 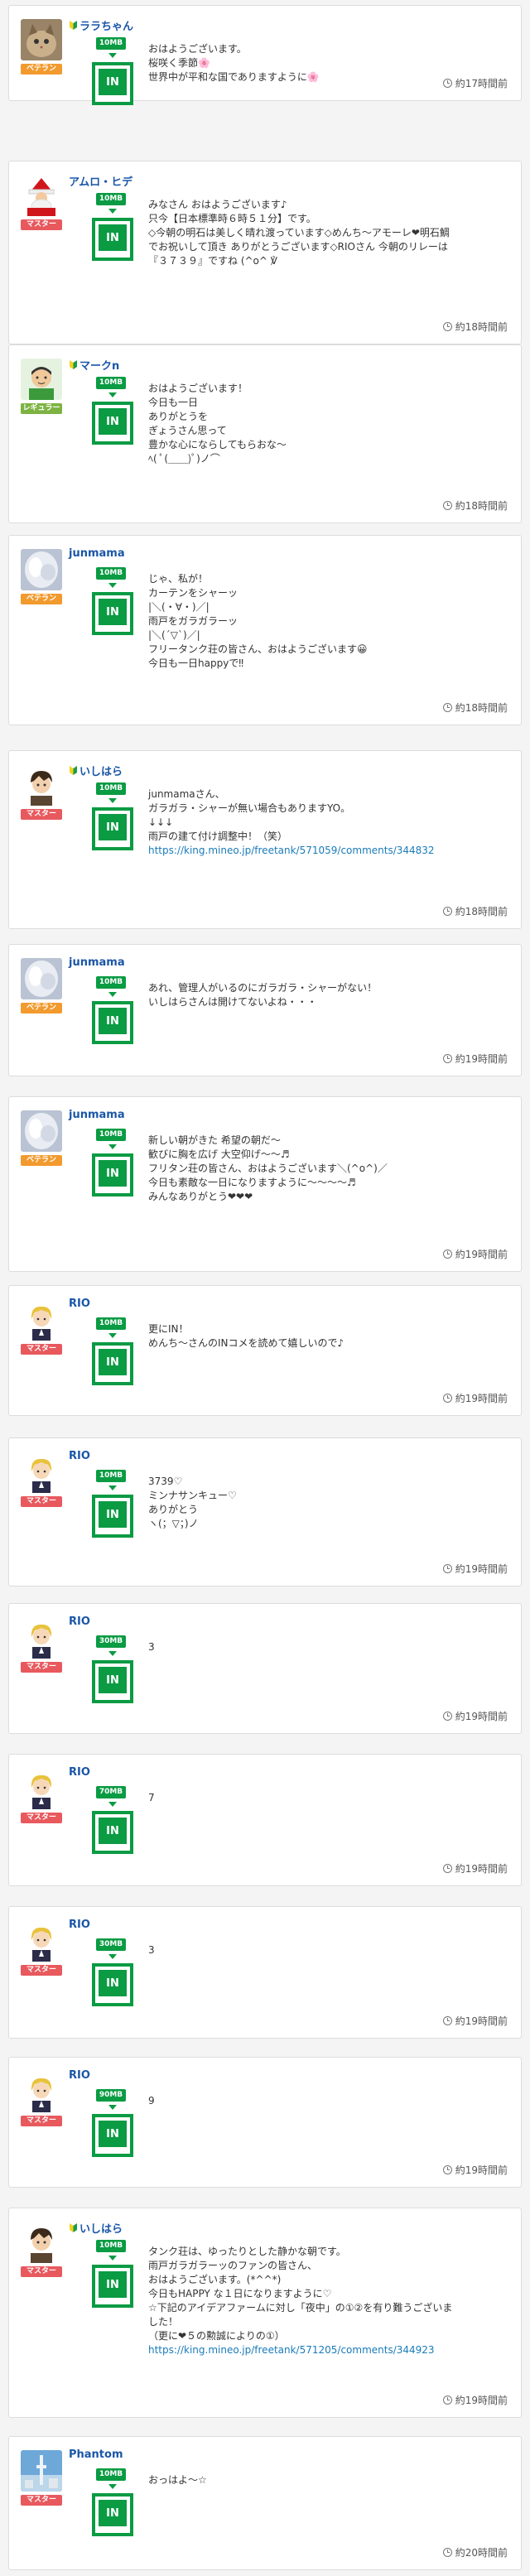 I want to click on comment-line: おはようございます。(*^^*), so click(x=215, y=2279).